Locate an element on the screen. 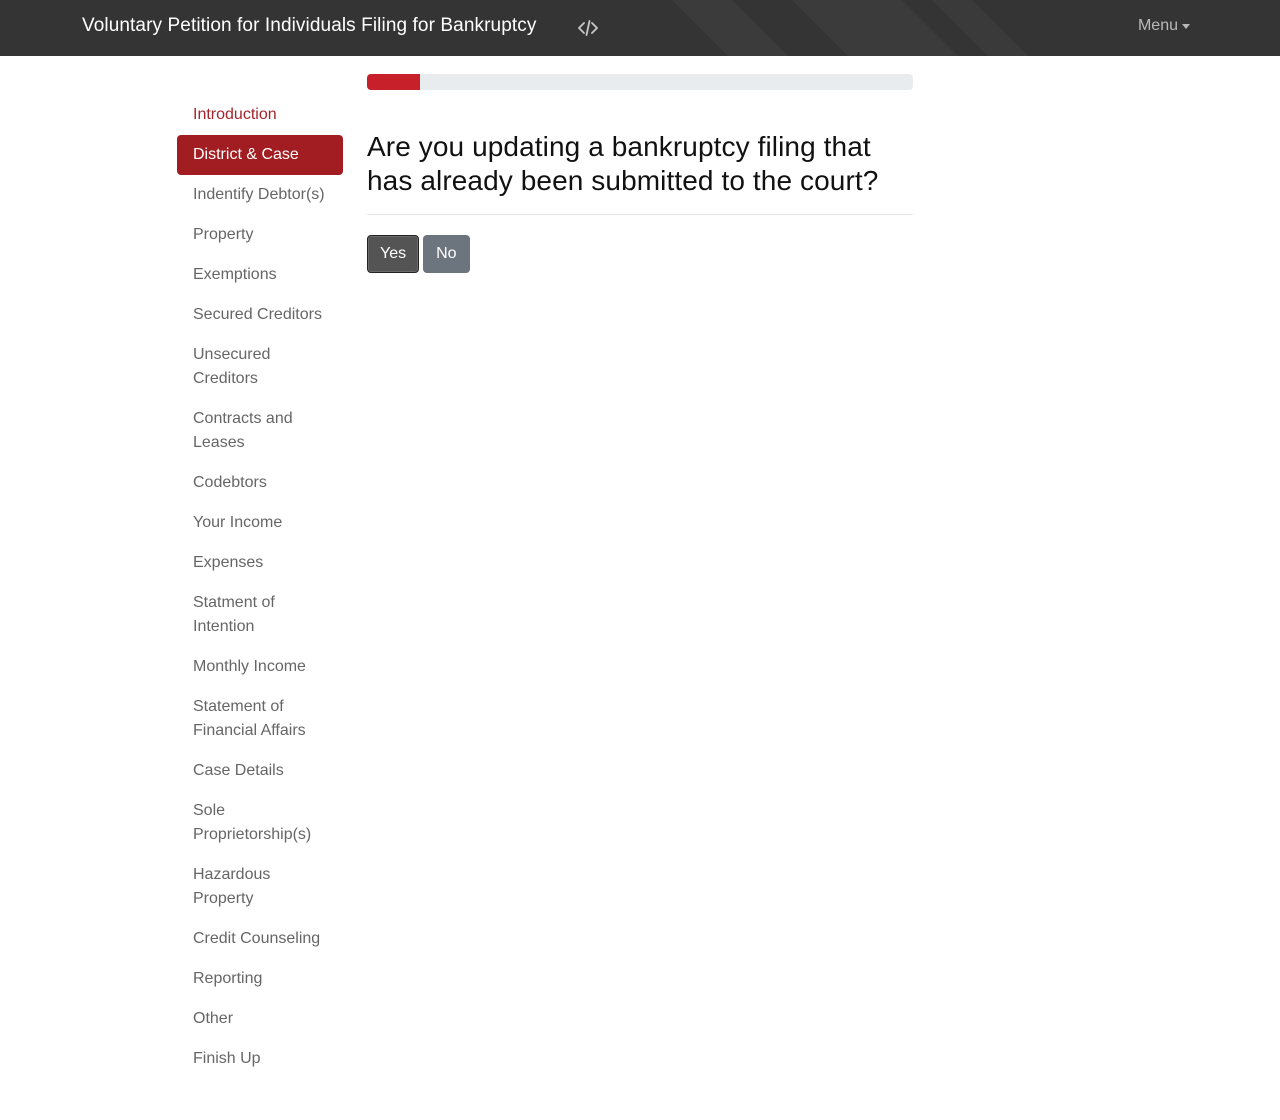 The image size is (1280, 1120). sidebar-item-hazardous-property: Hazardous Property is located at coordinates (260, 887).